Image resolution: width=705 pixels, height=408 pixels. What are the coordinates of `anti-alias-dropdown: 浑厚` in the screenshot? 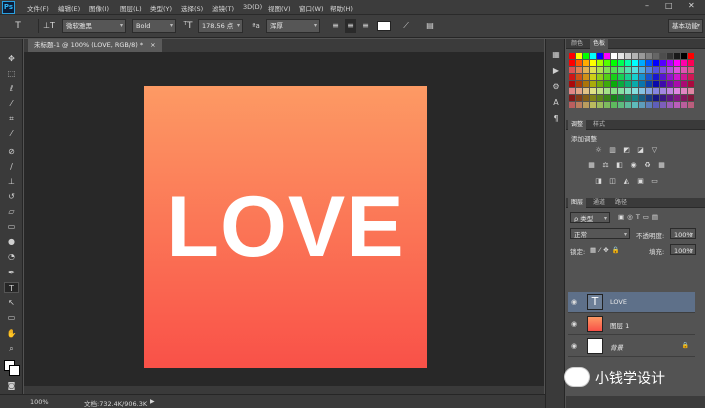 It's located at (293, 26).